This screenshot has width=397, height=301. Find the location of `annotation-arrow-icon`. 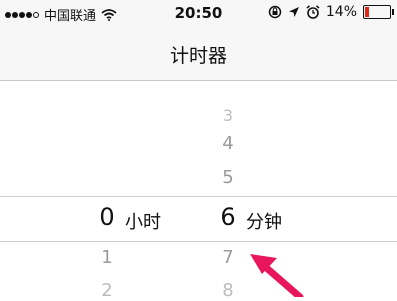

annotation-arrow-icon is located at coordinates (277, 275).